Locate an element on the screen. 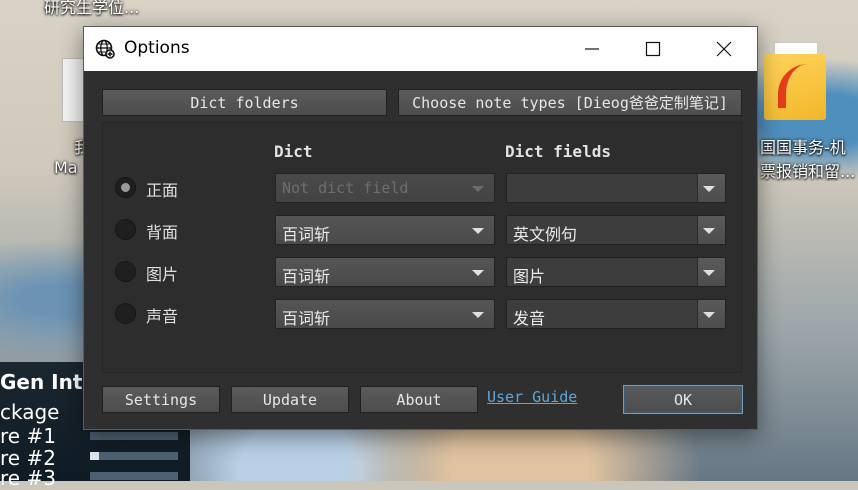 This screenshot has height=490, width=858. background-panel-line: re #3 is located at coordinates (28, 478).